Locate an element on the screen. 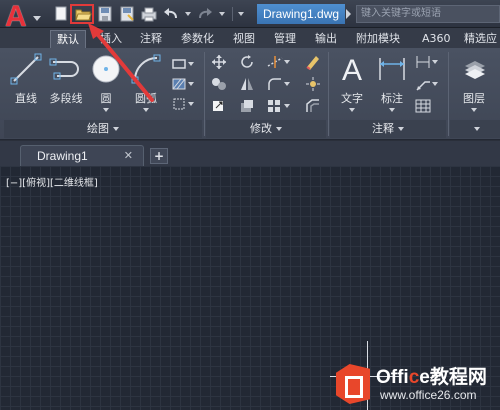  polyline-label: 多段线 is located at coordinates (66, 98).